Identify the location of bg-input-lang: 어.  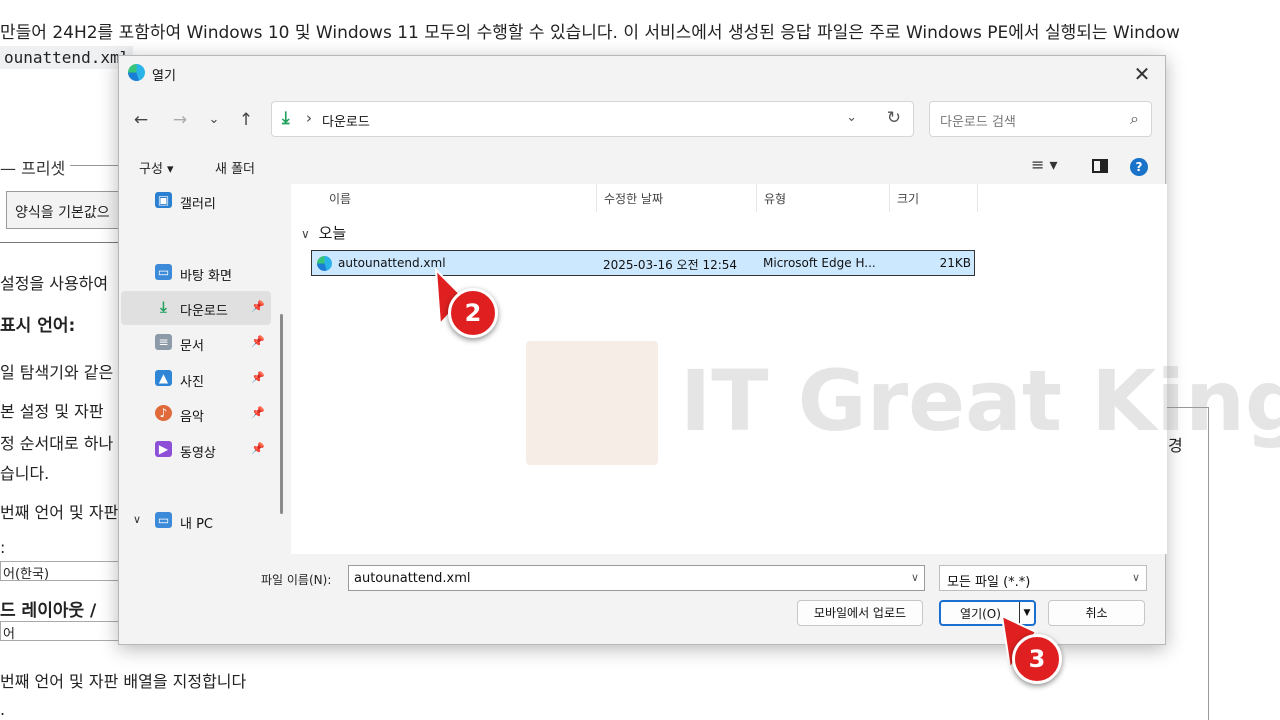
(62, 631).